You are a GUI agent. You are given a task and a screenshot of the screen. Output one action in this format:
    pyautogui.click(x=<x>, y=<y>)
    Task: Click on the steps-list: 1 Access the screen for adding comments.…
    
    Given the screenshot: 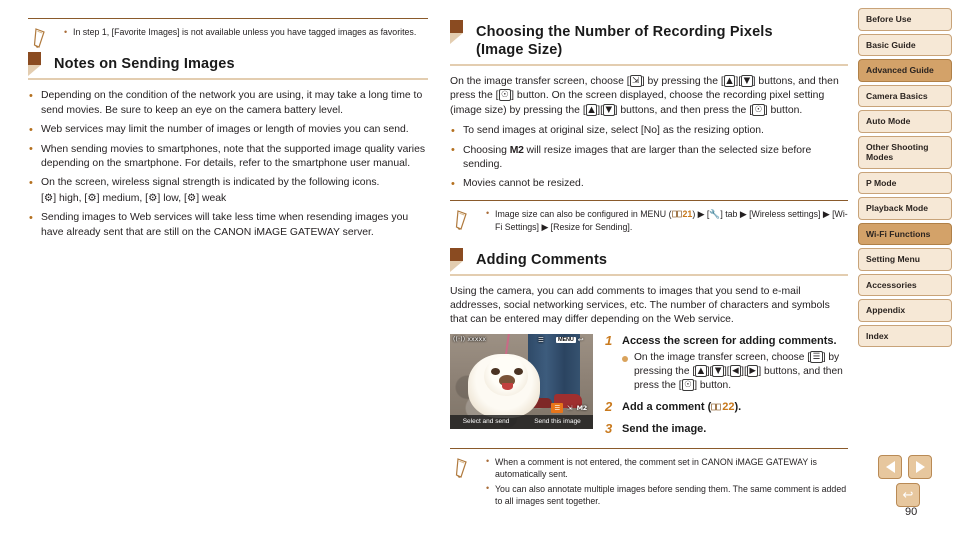 What is the action you would take?
    pyautogui.click(x=726, y=388)
    